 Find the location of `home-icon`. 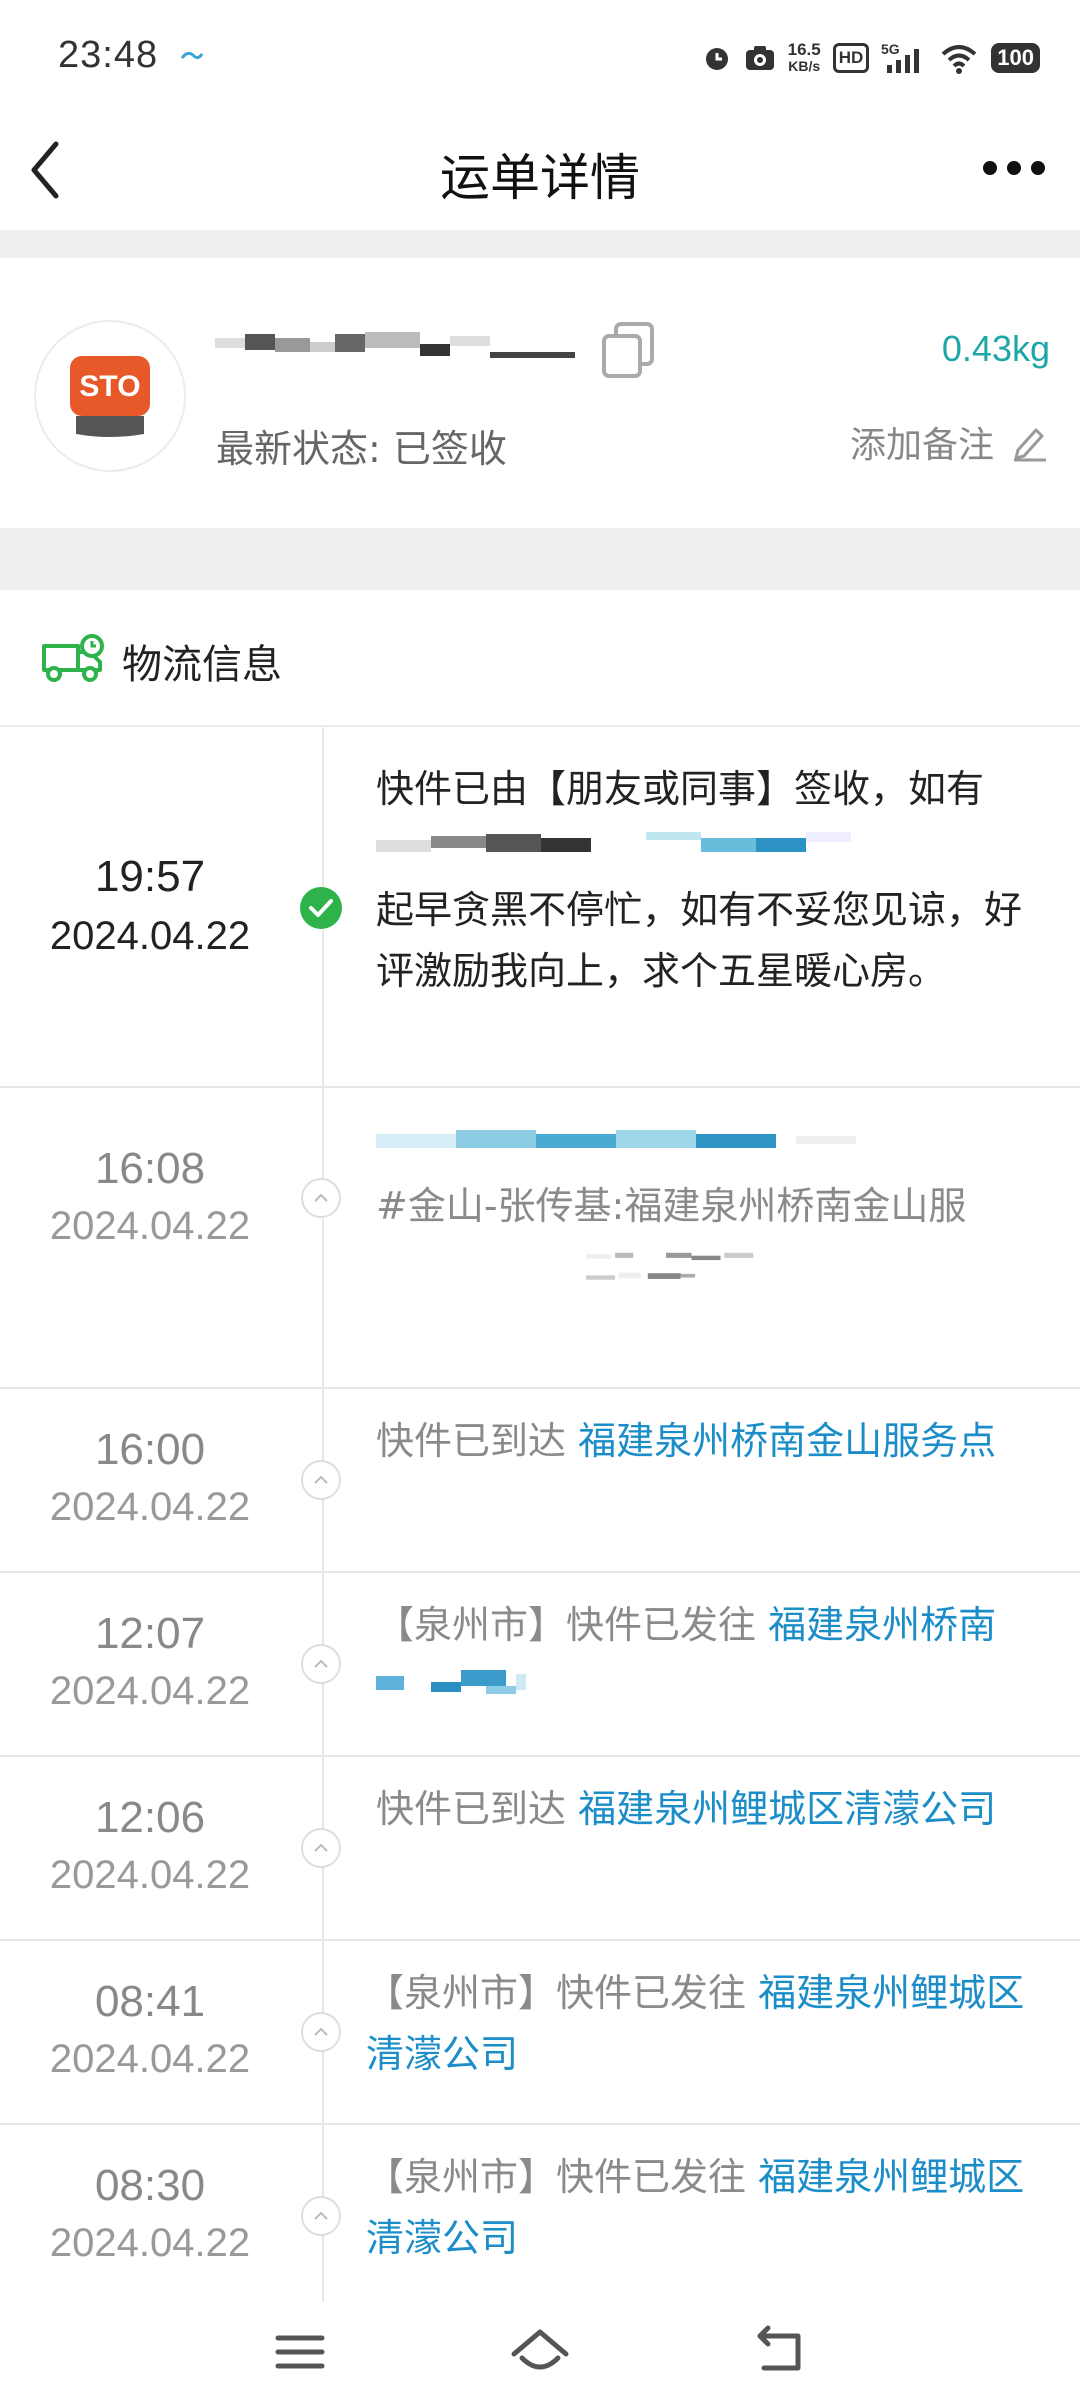

home-icon is located at coordinates (540, 2352).